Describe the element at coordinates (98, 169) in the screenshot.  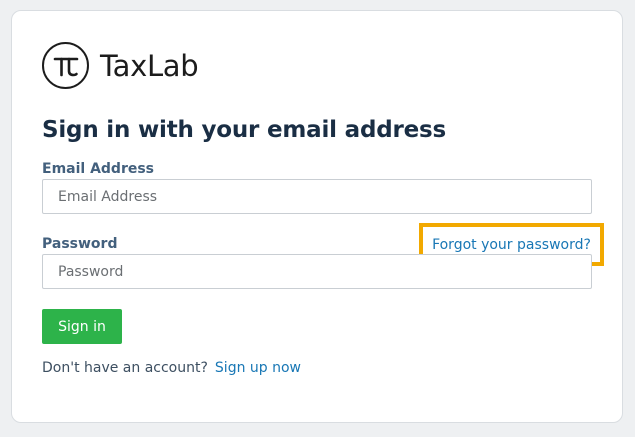
I see `email-label: Email Address` at that location.